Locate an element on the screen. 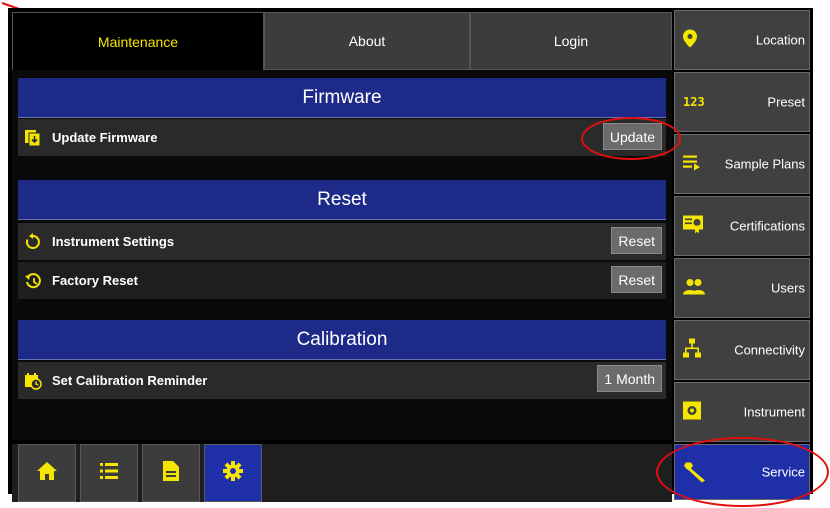 The image size is (830, 508). sidebar-item-label: Certifications is located at coordinates (767, 226).